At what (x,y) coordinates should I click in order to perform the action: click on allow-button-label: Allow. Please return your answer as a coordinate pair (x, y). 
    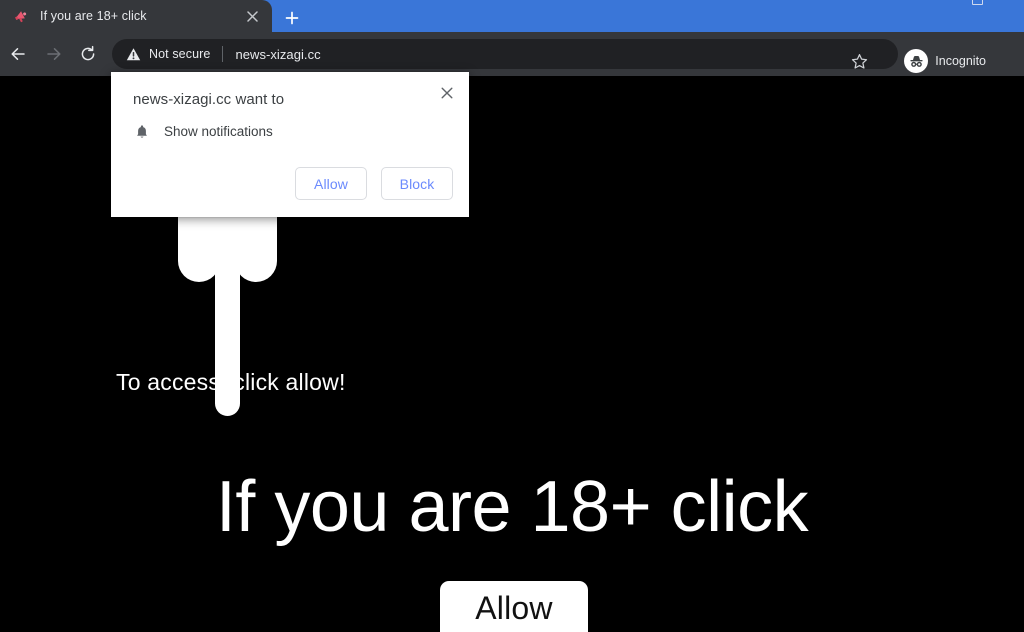
    Looking at the image, I should click on (331, 183).